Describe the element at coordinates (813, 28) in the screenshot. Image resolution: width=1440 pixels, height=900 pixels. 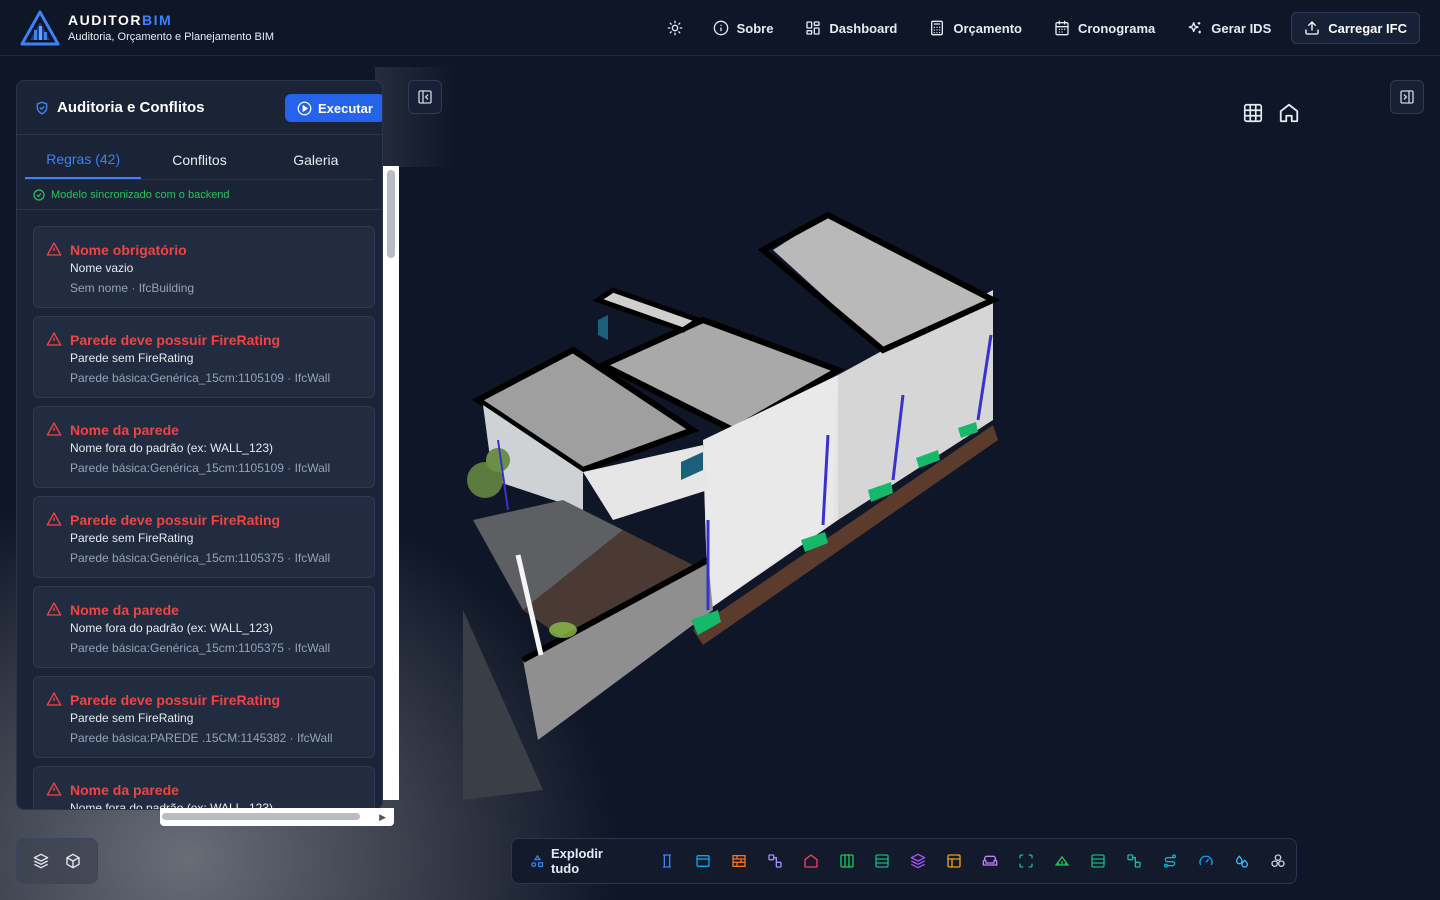
I see `dashboard-icon` at that location.